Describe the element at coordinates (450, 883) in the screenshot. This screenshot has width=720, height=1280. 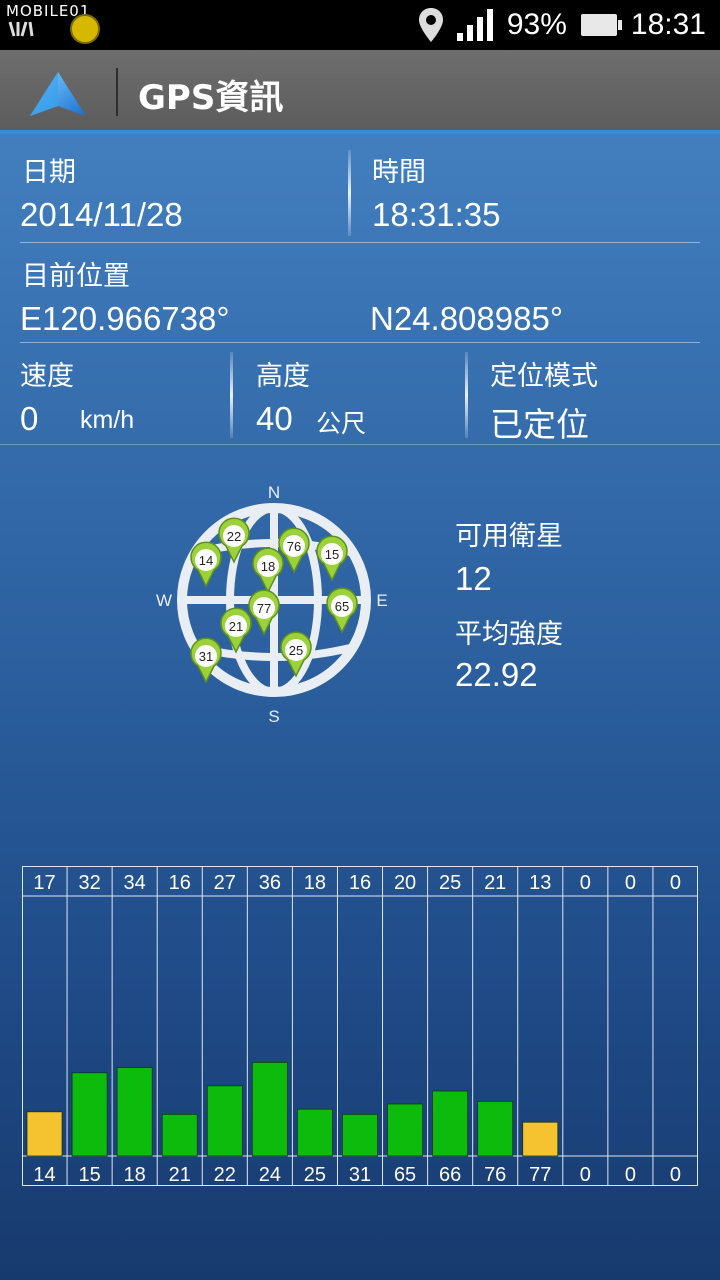
I see `signal-value-label: 25` at that location.